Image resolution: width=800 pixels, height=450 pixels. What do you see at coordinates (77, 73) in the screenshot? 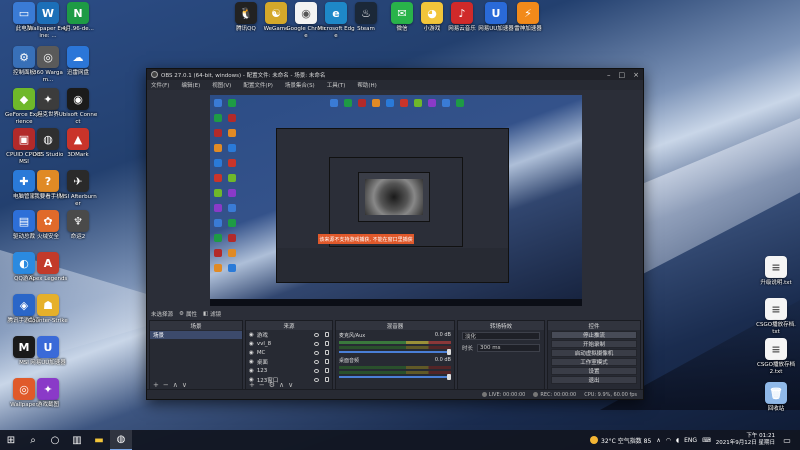
I see `desktop-icon-label: 迅雷网盘` at bounding box center [77, 73].